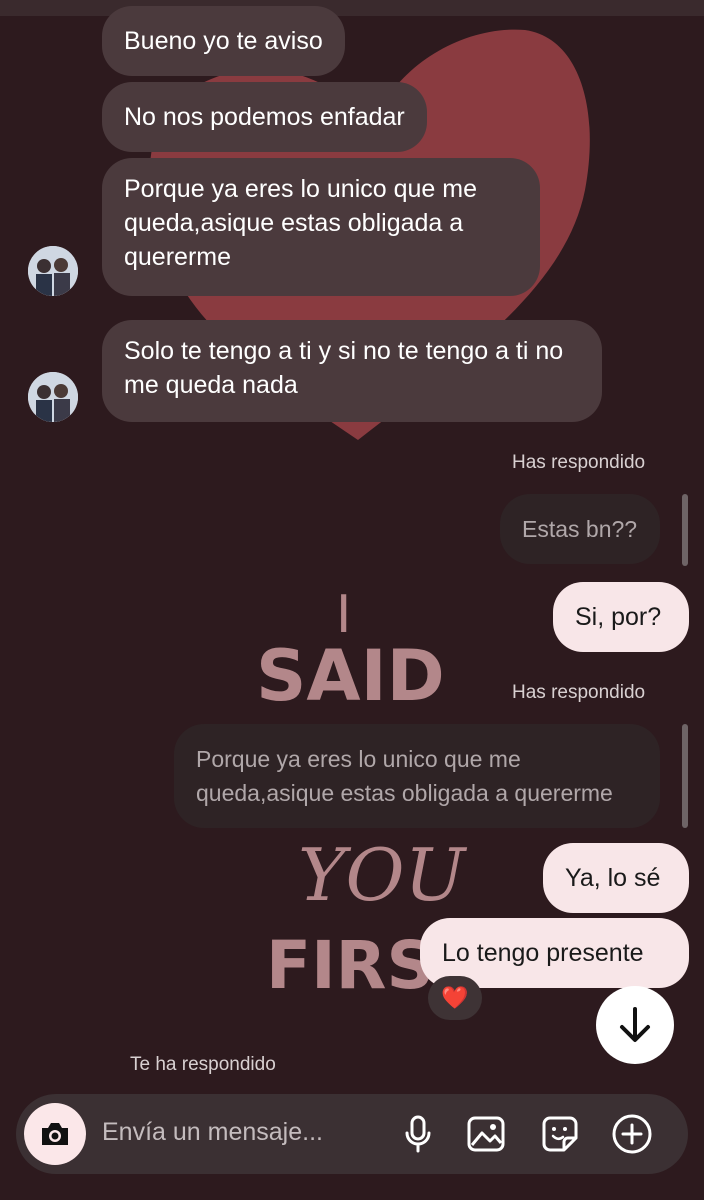 The image size is (704, 1200). I want to click on message-text: No nos podemos enfadar, so click(264, 117).